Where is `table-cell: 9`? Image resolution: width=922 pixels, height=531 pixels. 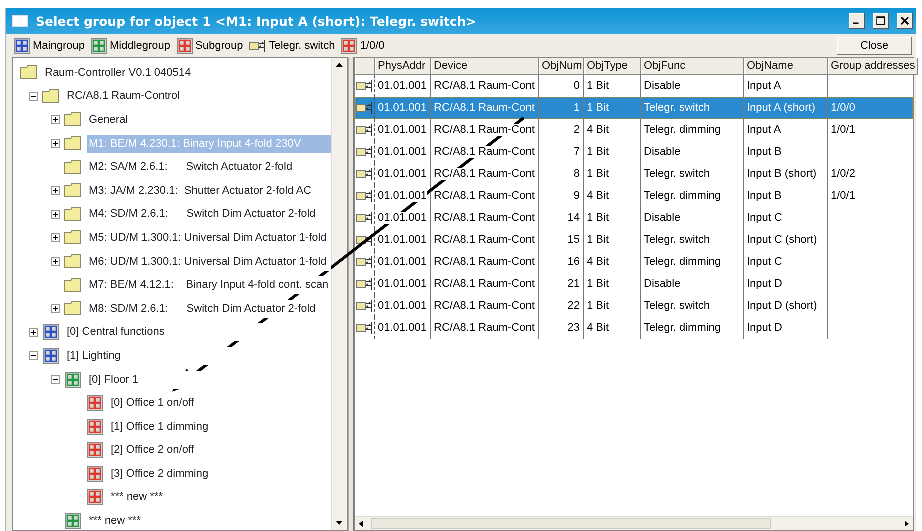
table-cell: 9 is located at coordinates (577, 196).